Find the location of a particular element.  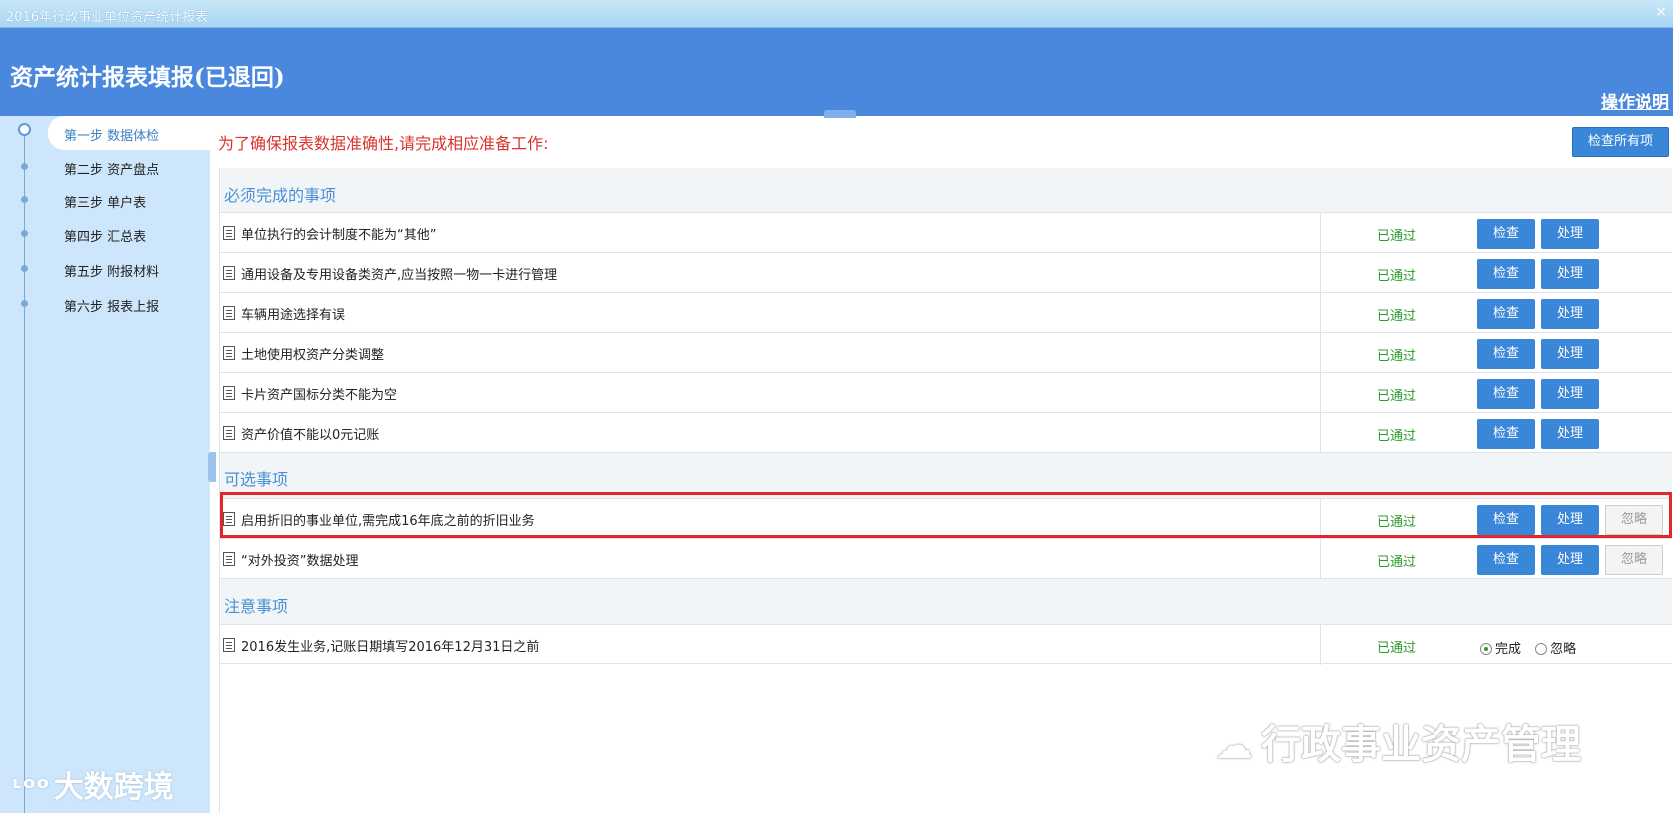

window-title: 2016年行政事业单位资产统计报表 is located at coordinates (107, 17).